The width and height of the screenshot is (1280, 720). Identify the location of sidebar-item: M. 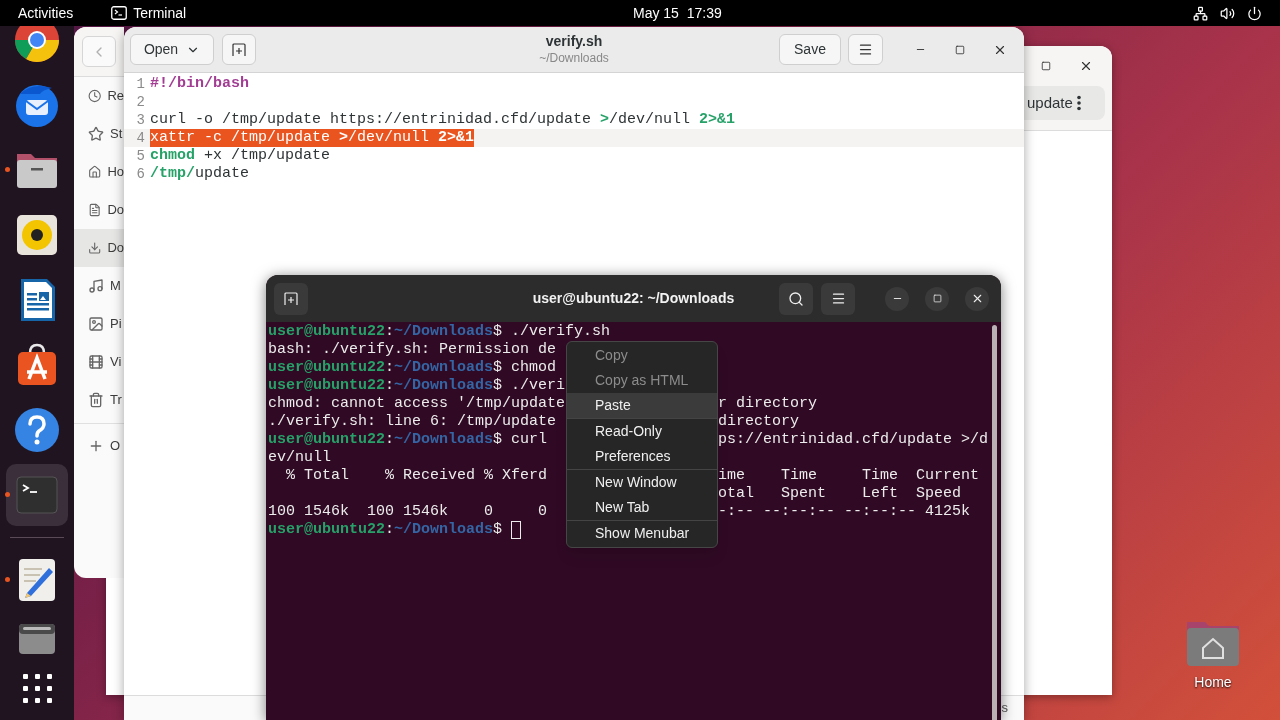
(99, 286).